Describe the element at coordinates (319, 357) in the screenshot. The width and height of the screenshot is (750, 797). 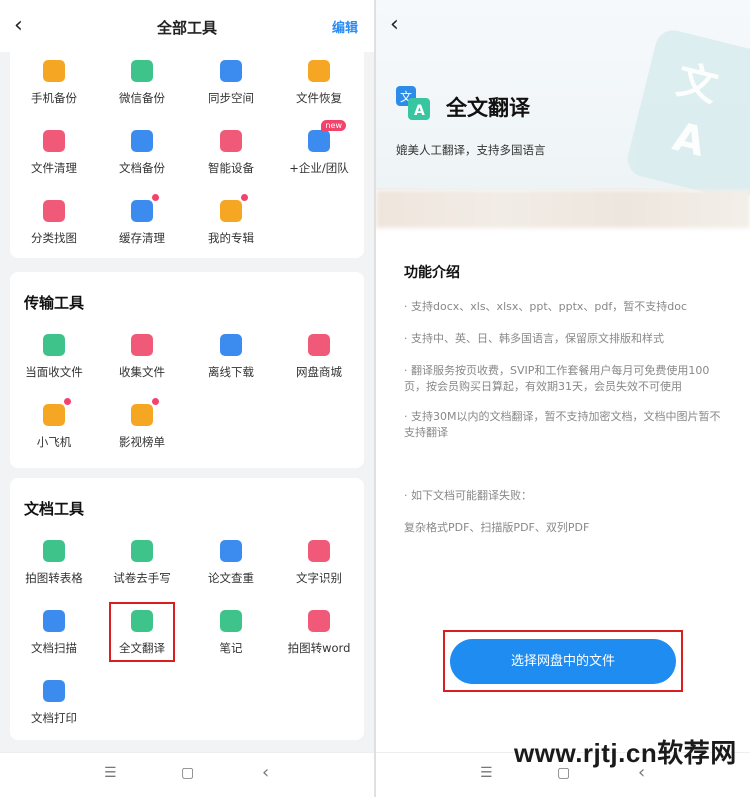
I see `tool-store: 网盘商城` at that location.